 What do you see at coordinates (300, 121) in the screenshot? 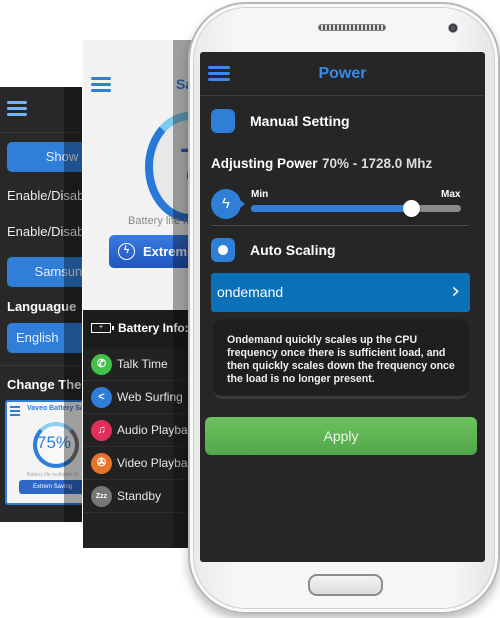
I see `manual-setting-label: Manual Setting` at bounding box center [300, 121].